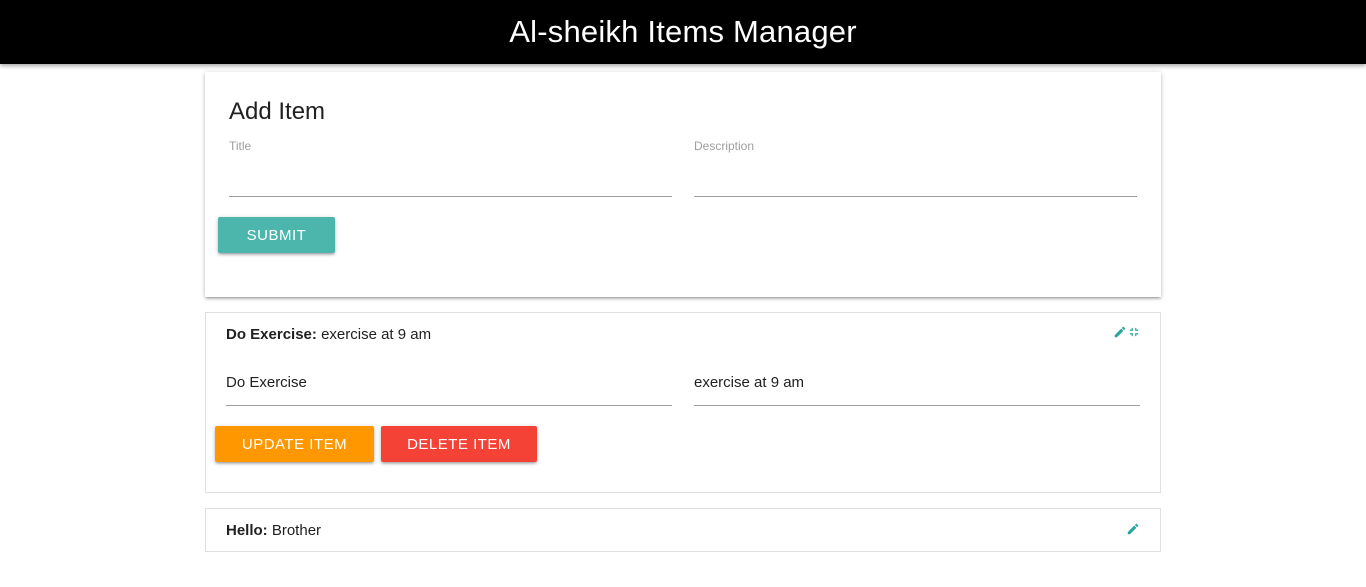 This screenshot has height=587, width=1366. What do you see at coordinates (749, 382) in the screenshot?
I see `edit-description-value: exercise at 9 am` at bounding box center [749, 382].